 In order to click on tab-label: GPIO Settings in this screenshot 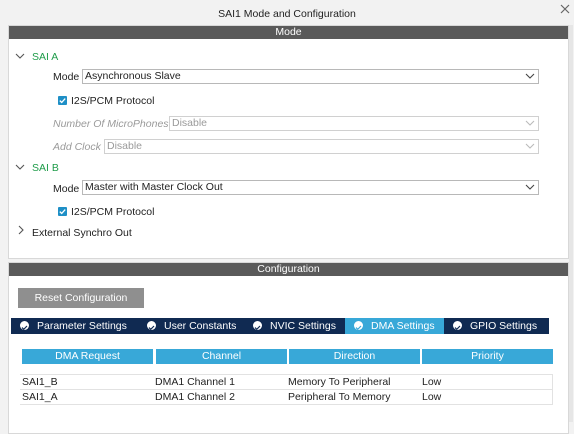, I will do `click(504, 326)`.